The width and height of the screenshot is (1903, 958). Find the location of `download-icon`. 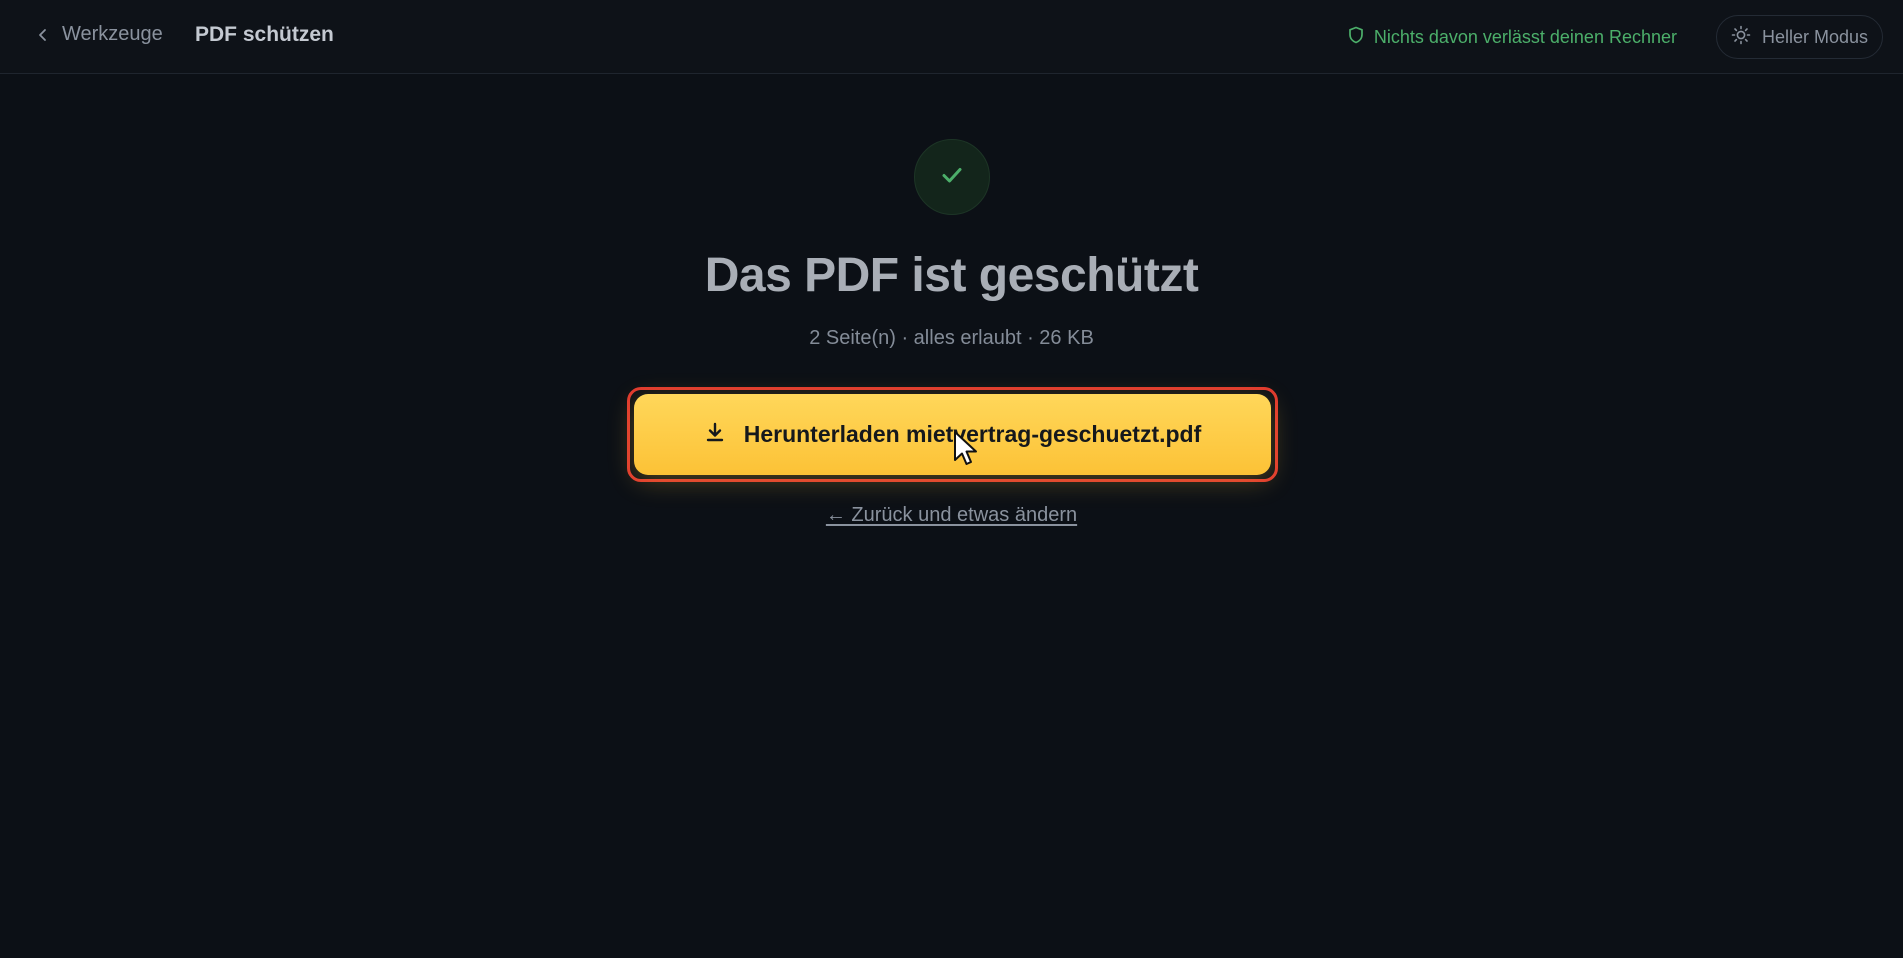

download-icon is located at coordinates (715, 435).